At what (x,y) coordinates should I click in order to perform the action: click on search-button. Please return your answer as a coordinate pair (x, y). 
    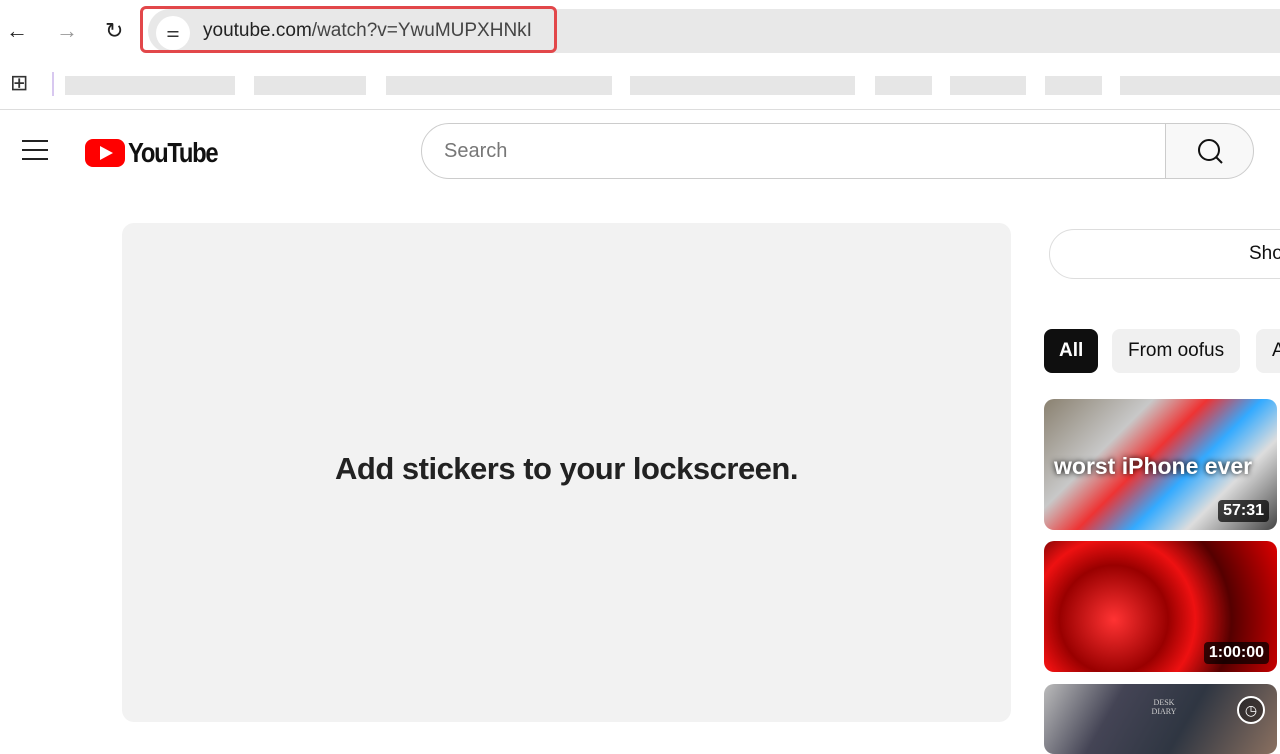
    Looking at the image, I should click on (1209, 151).